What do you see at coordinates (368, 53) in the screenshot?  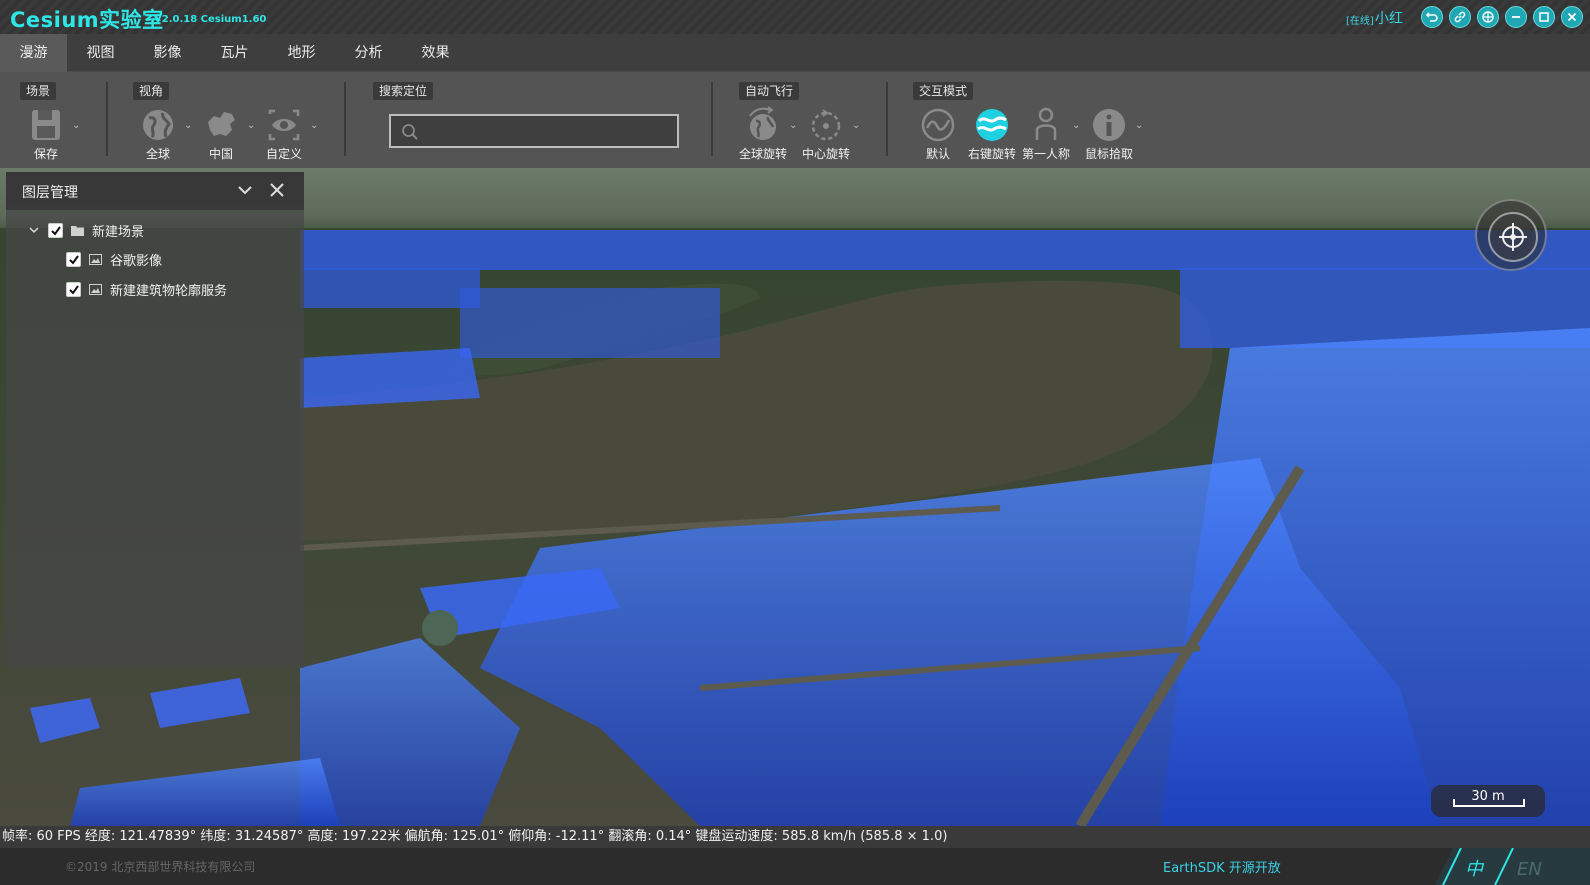 I see `tab-analysis: 分析` at bounding box center [368, 53].